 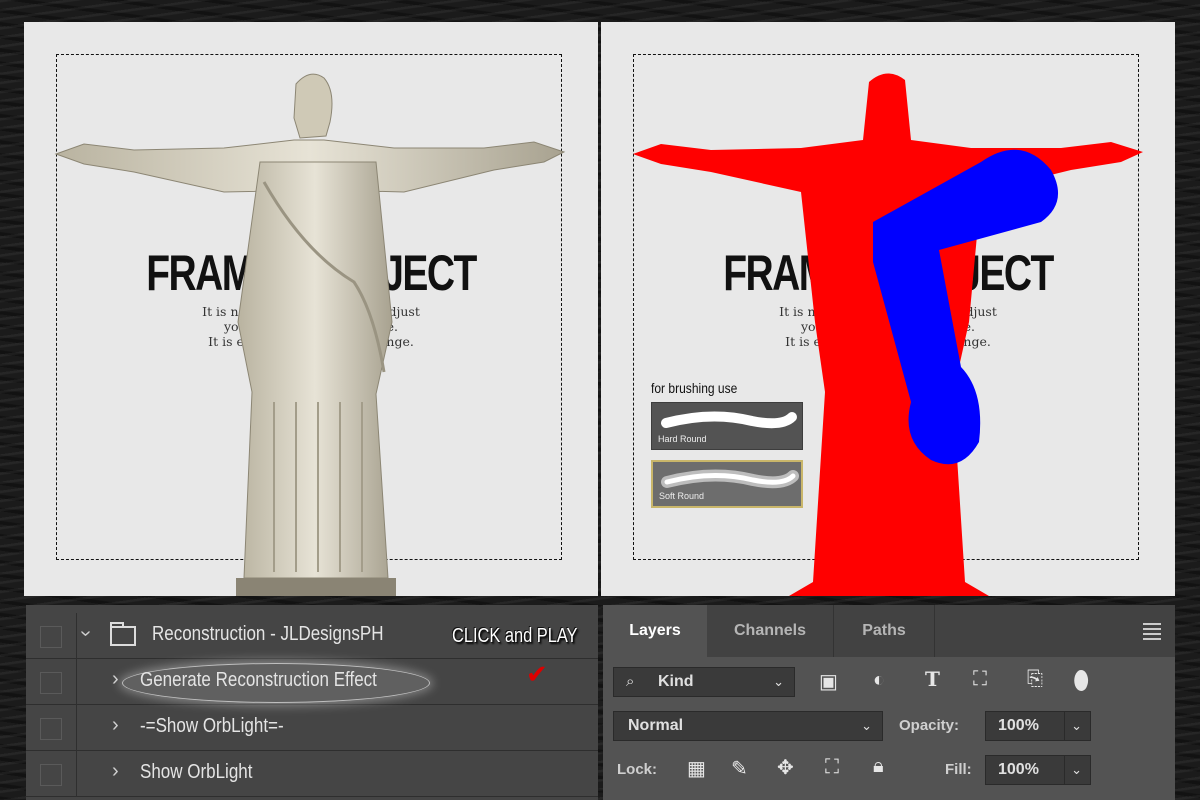 What do you see at coordinates (785, 767) in the screenshot?
I see `lock-move-icon: ✥` at bounding box center [785, 767].